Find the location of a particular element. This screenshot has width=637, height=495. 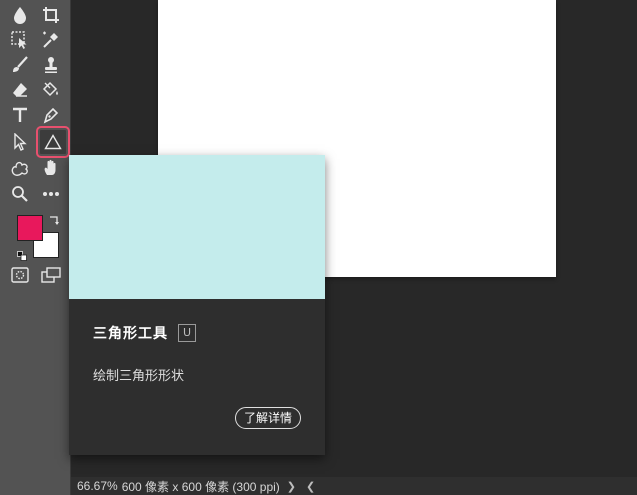

tooltip-title-row: 三角形工具 U is located at coordinates (144, 333).